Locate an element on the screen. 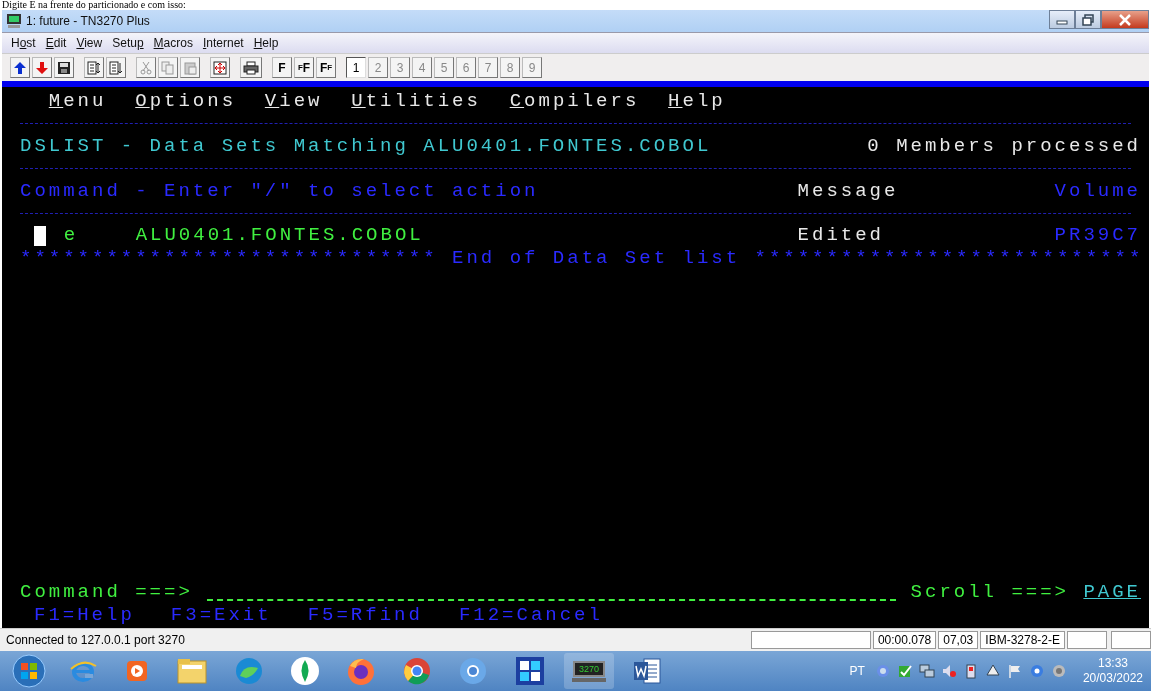  line-command: e is located at coordinates (71, 235).